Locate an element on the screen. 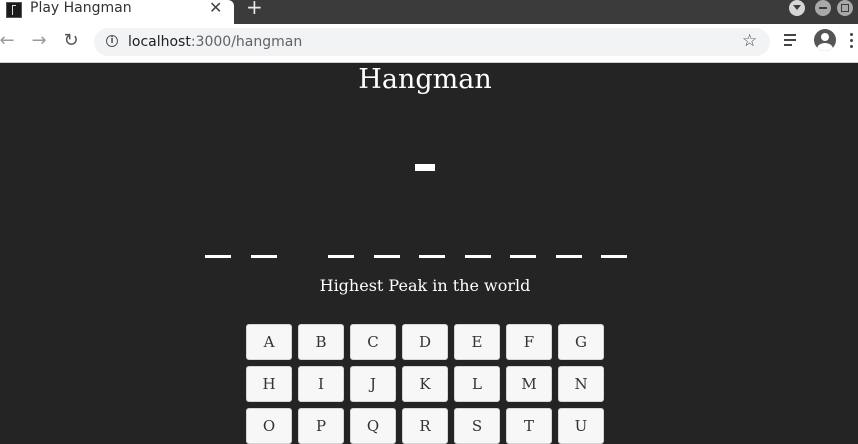 The height and width of the screenshot is (444, 858). tab-strip: Play Hangman ✕ + is located at coordinates (429, 12).